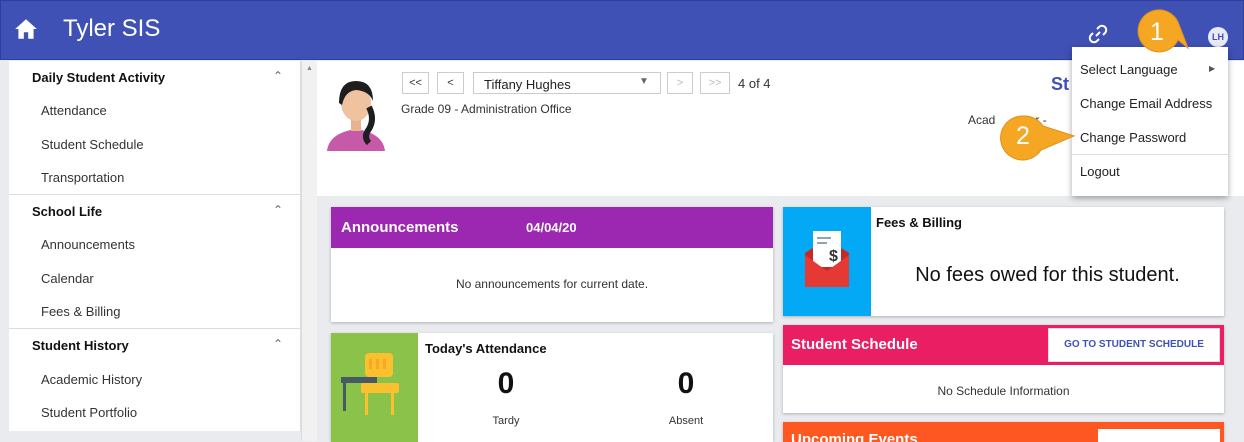 This screenshot has width=1244, height=442. What do you see at coordinates (88, 244) in the screenshot?
I see `sidebar-item-announcements: Announcements` at bounding box center [88, 244].